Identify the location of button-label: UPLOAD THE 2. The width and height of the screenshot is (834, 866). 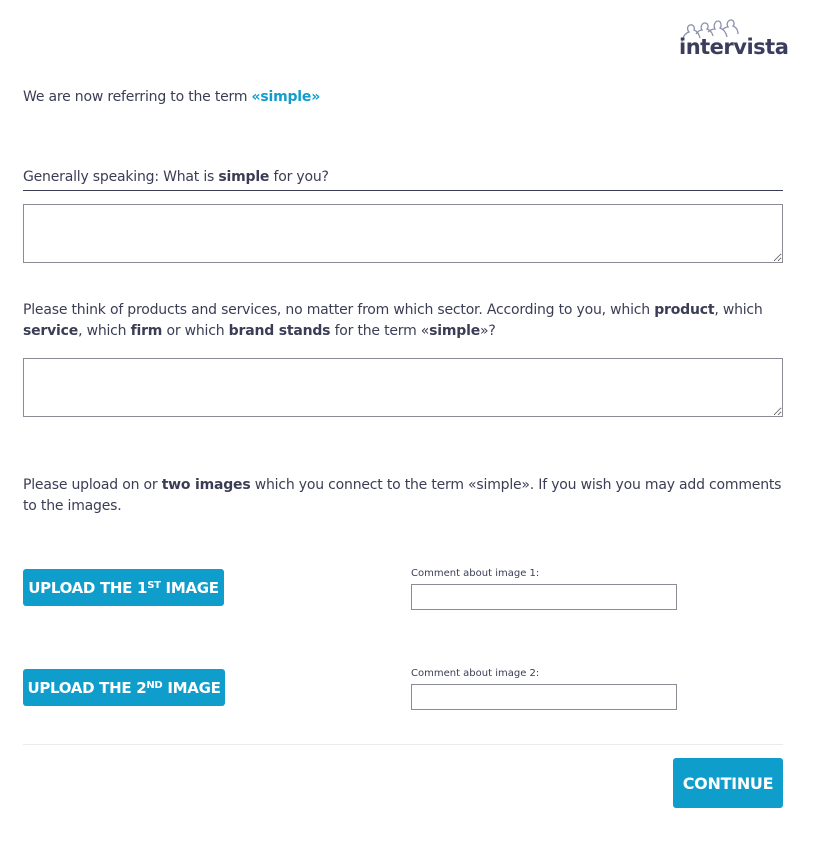
(87, 687).